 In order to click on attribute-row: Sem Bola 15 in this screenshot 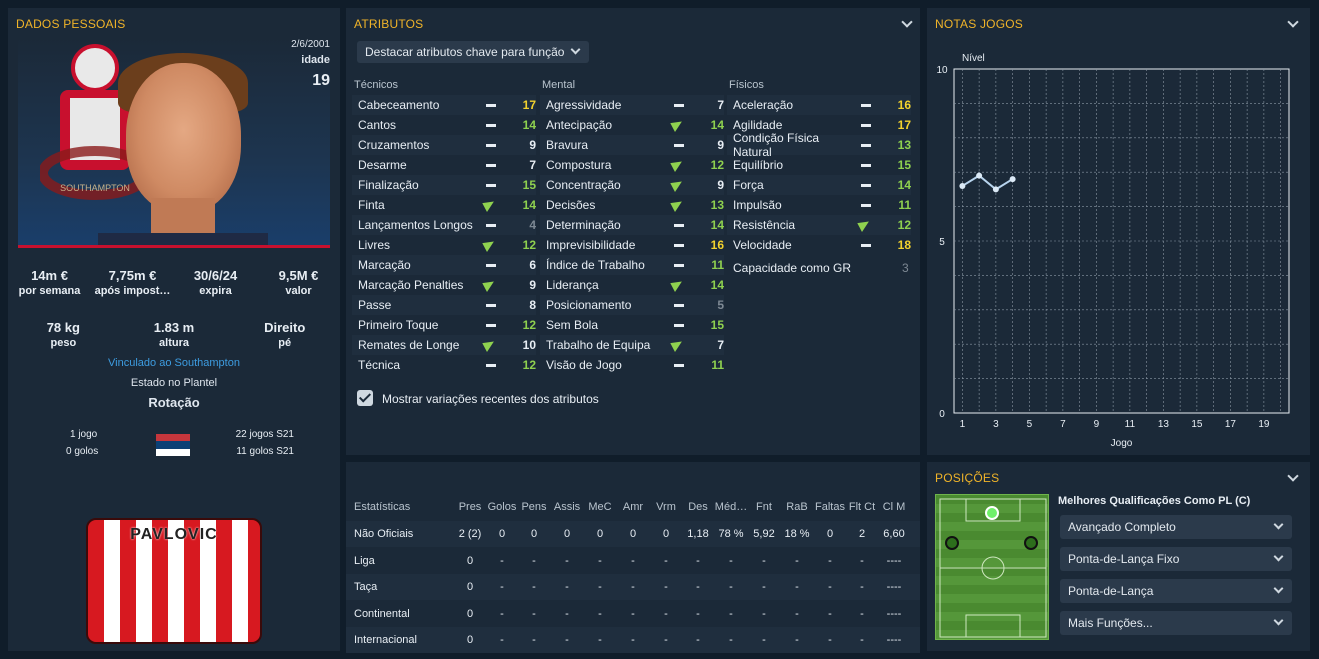, I will do `click(632, 325)`.